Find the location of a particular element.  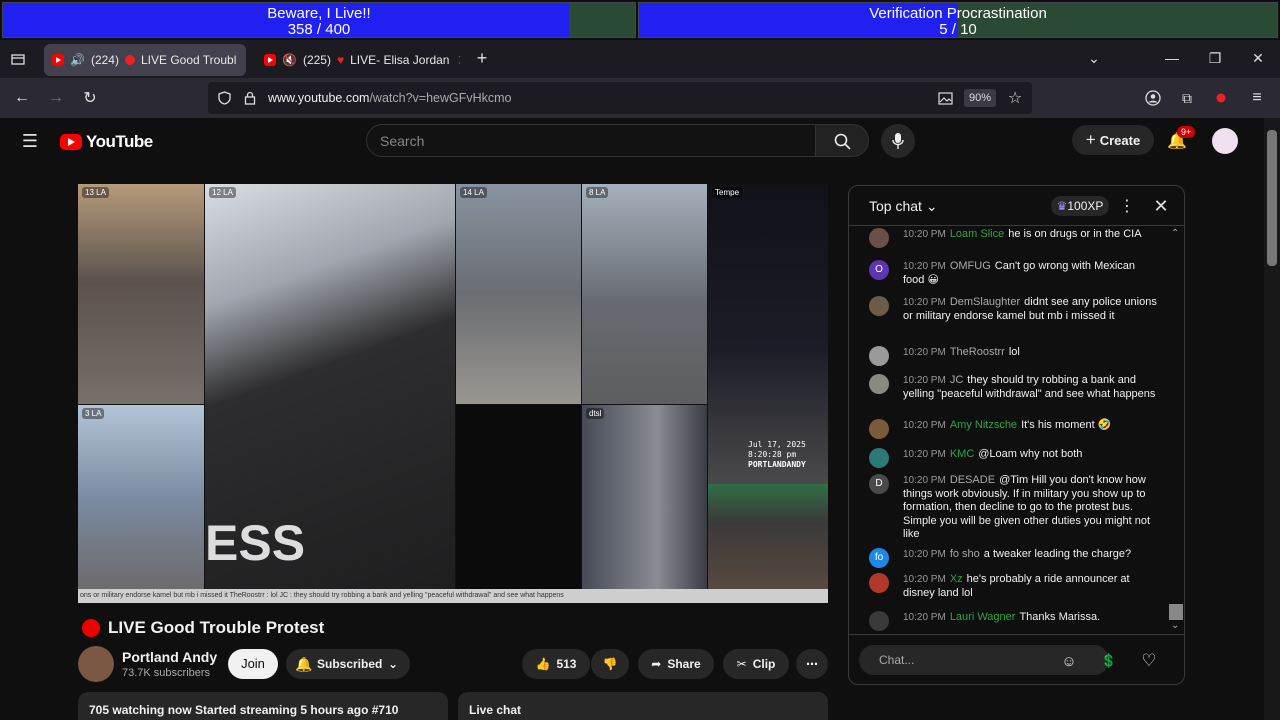

more-actions-button: ⋯ is located at coordinates (812, 664).